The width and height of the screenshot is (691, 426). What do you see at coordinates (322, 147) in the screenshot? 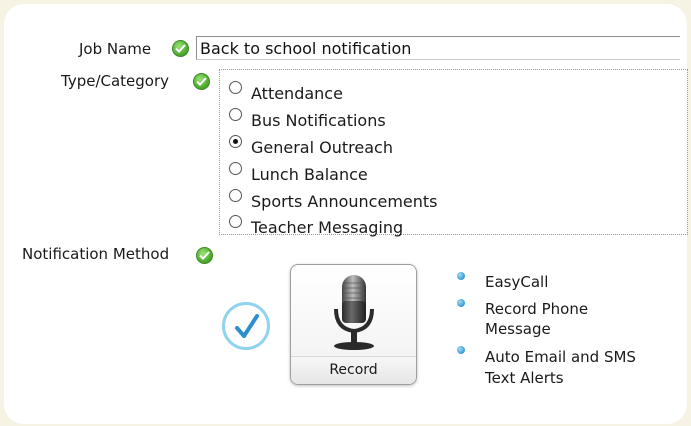
I see `category-option-label: General Outreach` at bounding box center [322, 147].